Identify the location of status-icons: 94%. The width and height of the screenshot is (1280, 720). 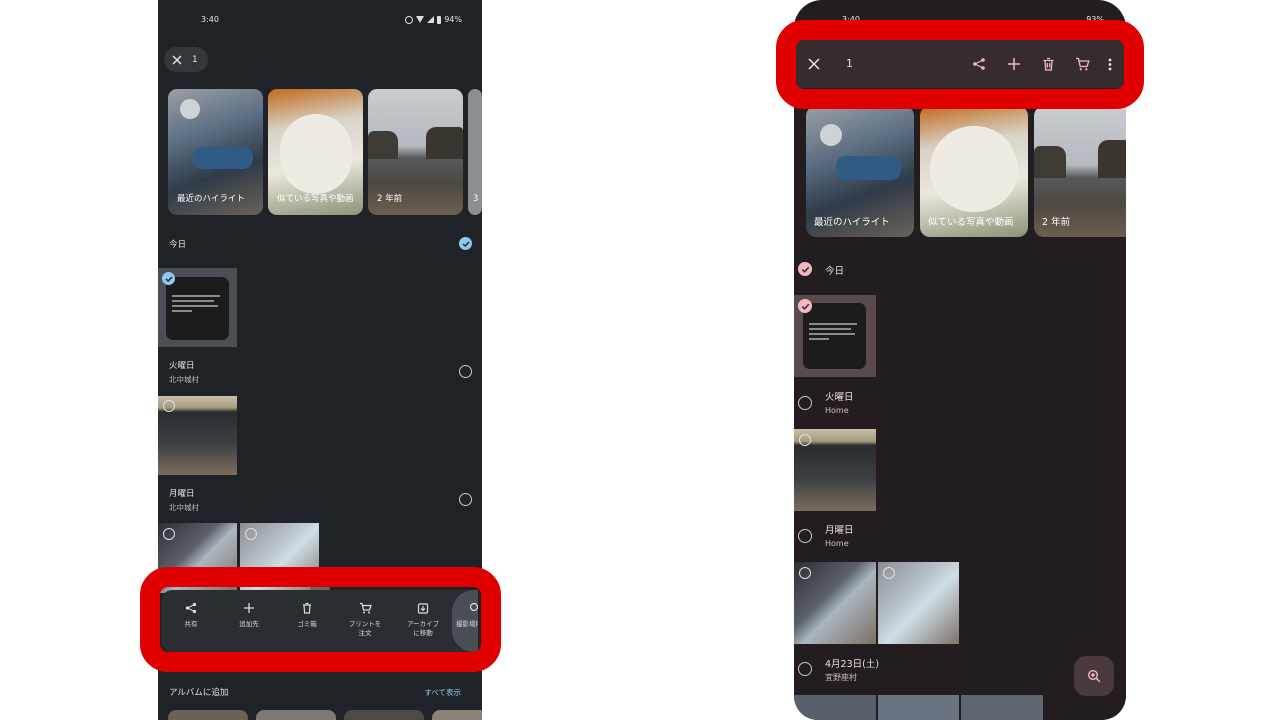
(433, 19).